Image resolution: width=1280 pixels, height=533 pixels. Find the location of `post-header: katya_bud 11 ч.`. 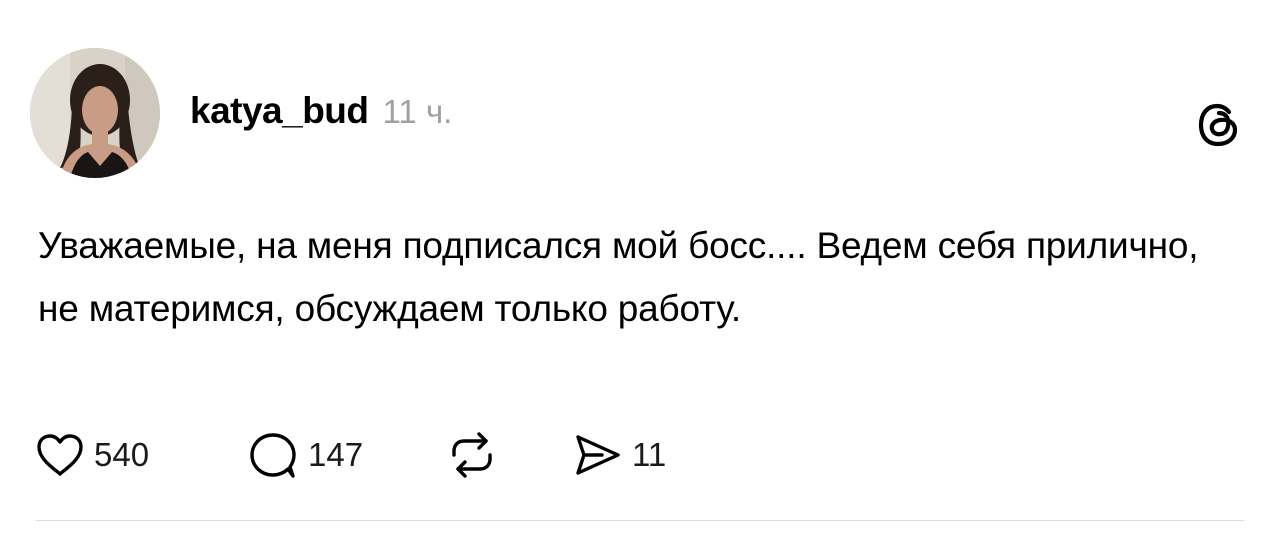

post-header: katya_bud 11 ч. is located at coordinates (321, 115).